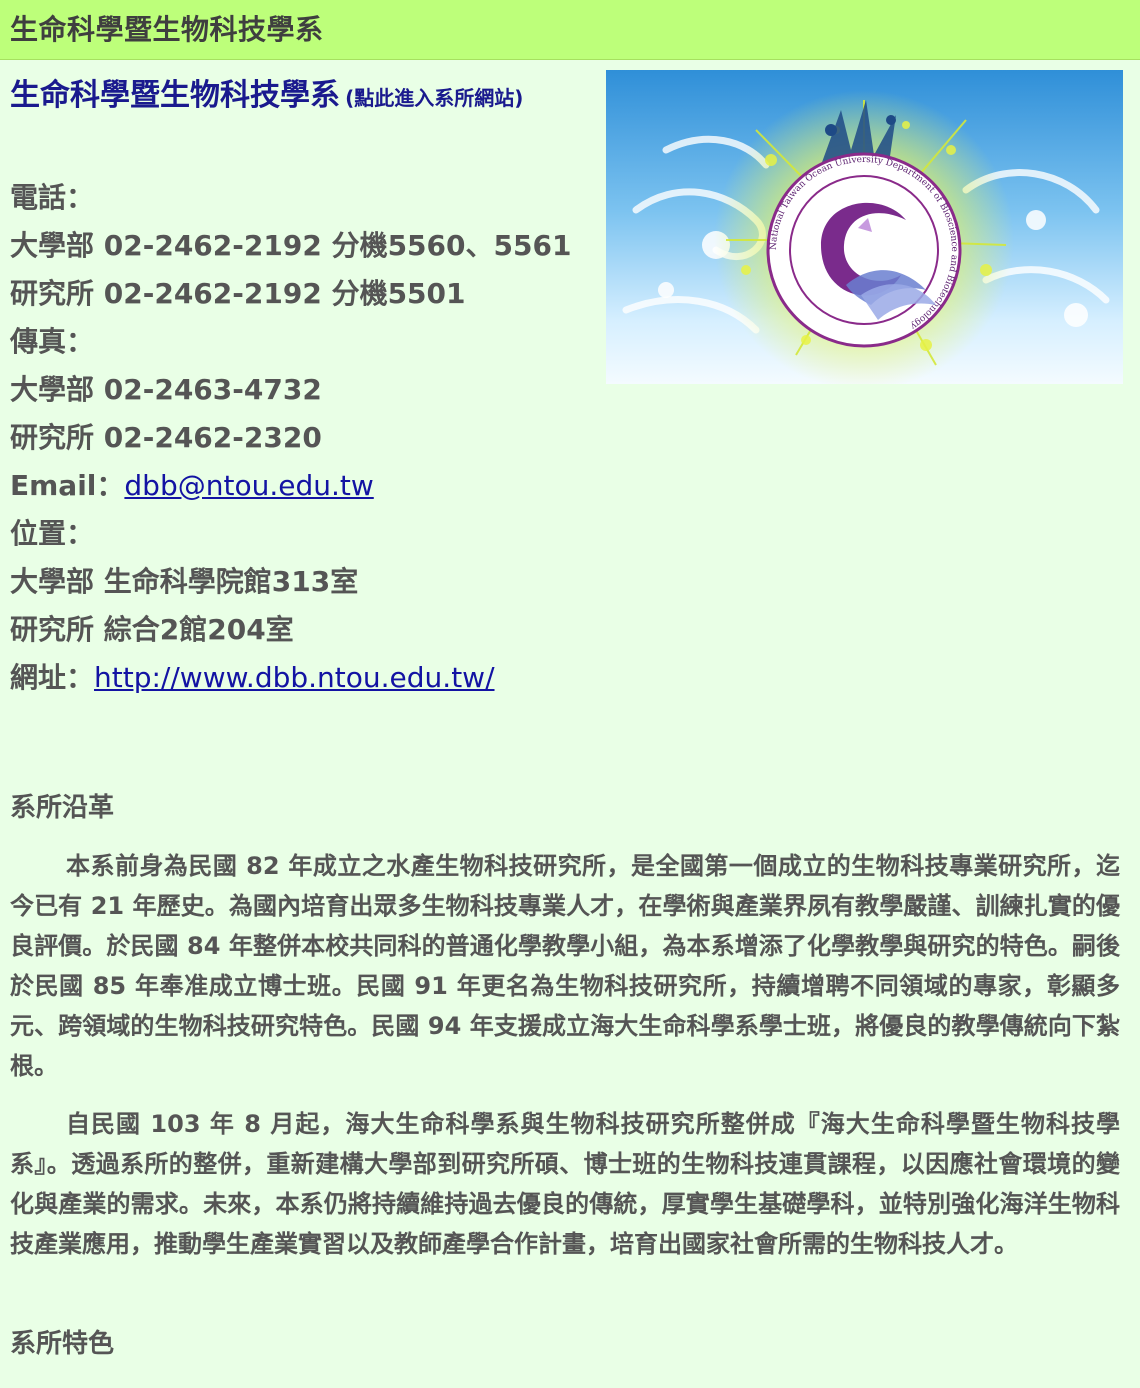  I want to click on location-label: 位置：, so click(52, 533).